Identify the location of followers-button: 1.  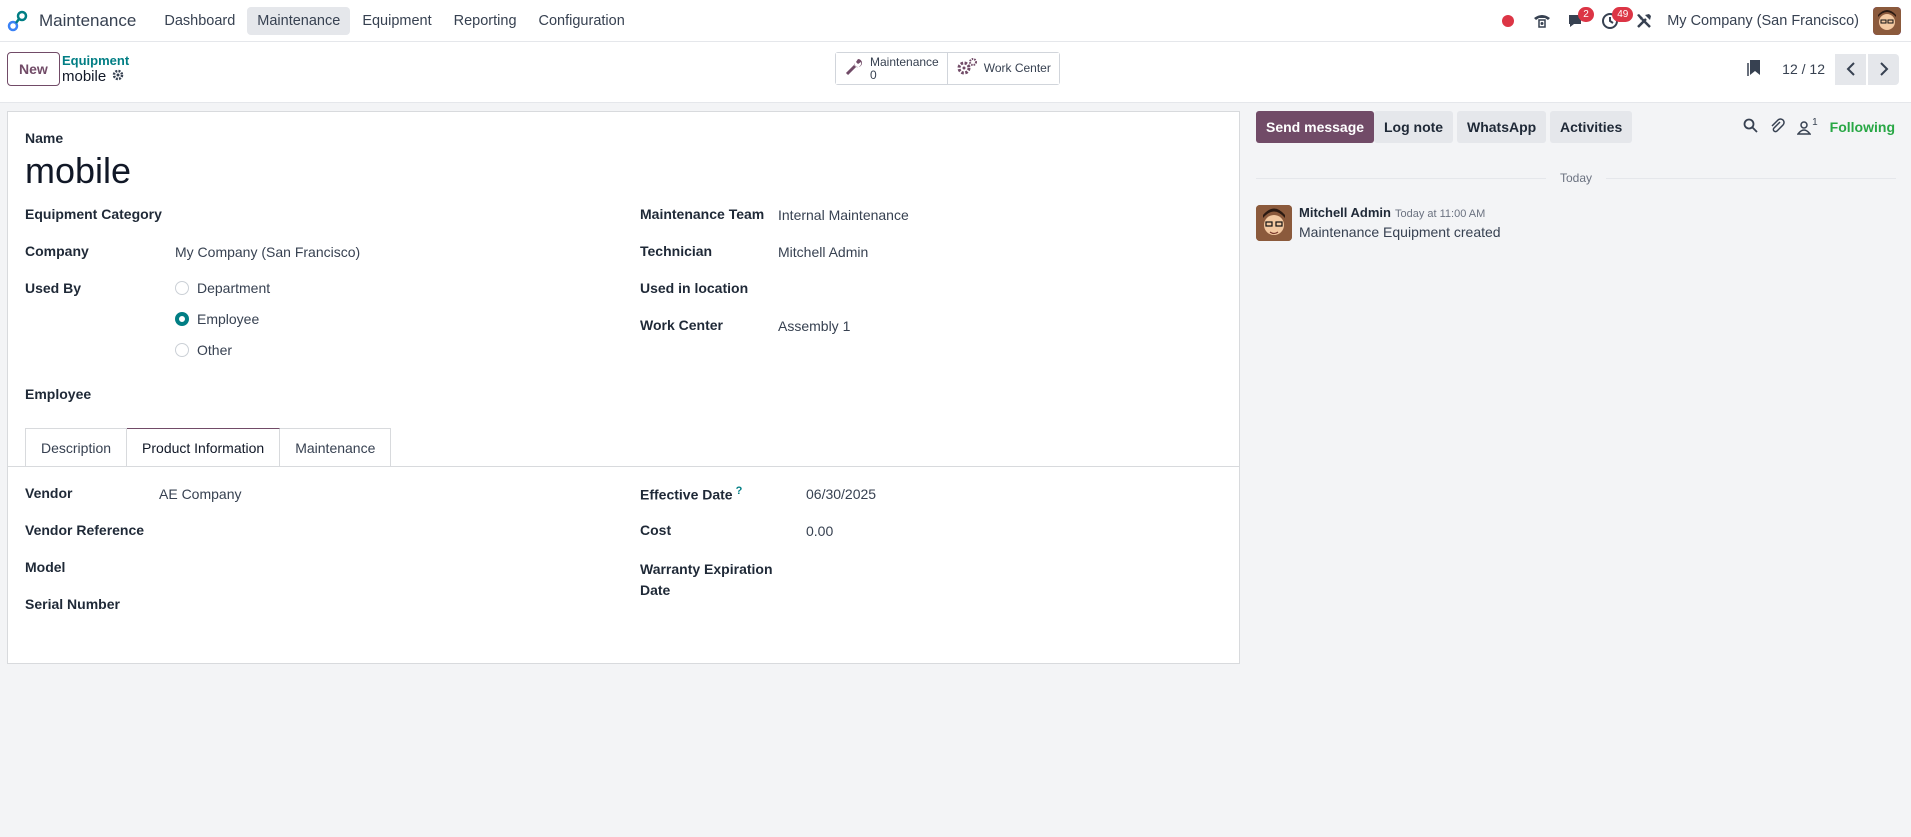
(1807, 125).